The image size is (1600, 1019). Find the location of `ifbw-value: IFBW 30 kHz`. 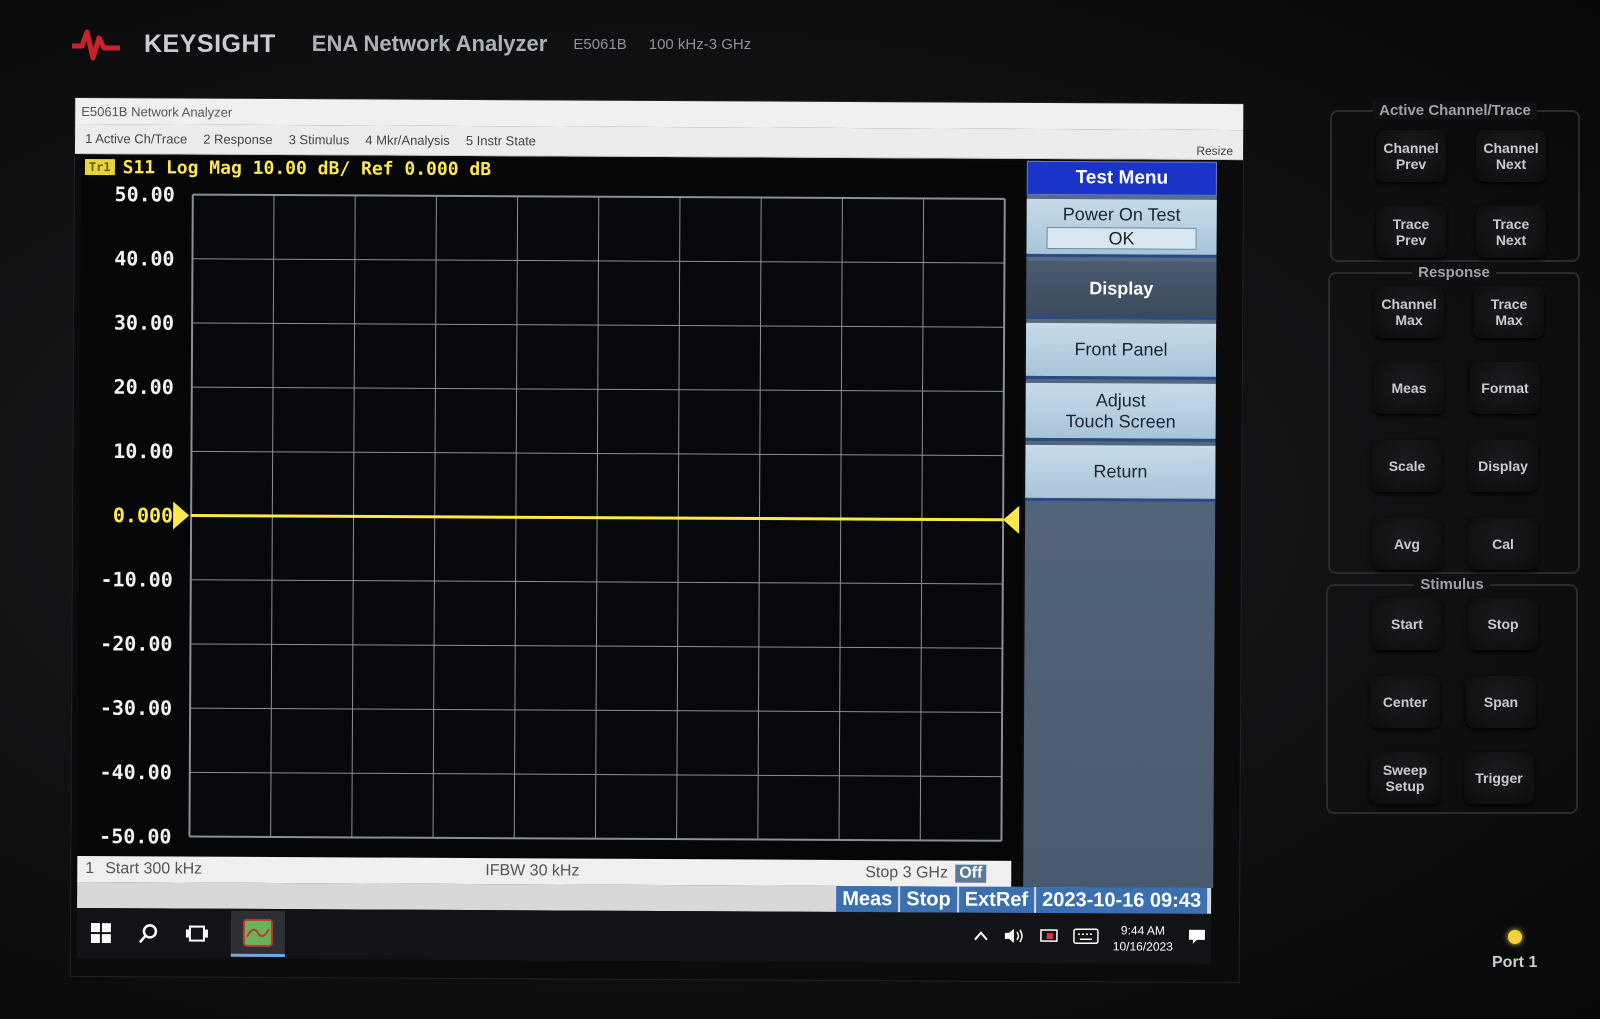

ifbw-value: IFBW 30 kHz is located at coordinates (675, 872).